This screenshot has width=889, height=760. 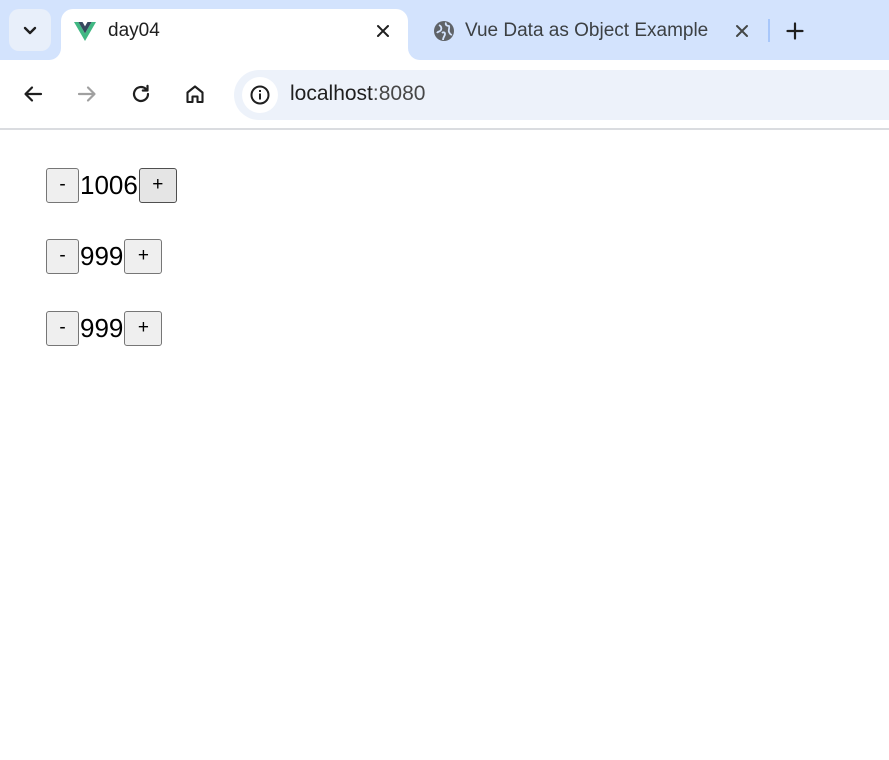 I want to click on url-text: localhost:8080, so click(x=357, y=94).